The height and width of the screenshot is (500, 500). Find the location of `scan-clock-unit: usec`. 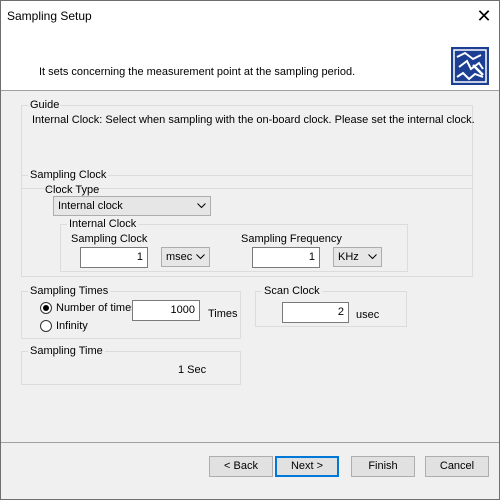

scan-clock-unit: usec is located at coordinates (368, 315).